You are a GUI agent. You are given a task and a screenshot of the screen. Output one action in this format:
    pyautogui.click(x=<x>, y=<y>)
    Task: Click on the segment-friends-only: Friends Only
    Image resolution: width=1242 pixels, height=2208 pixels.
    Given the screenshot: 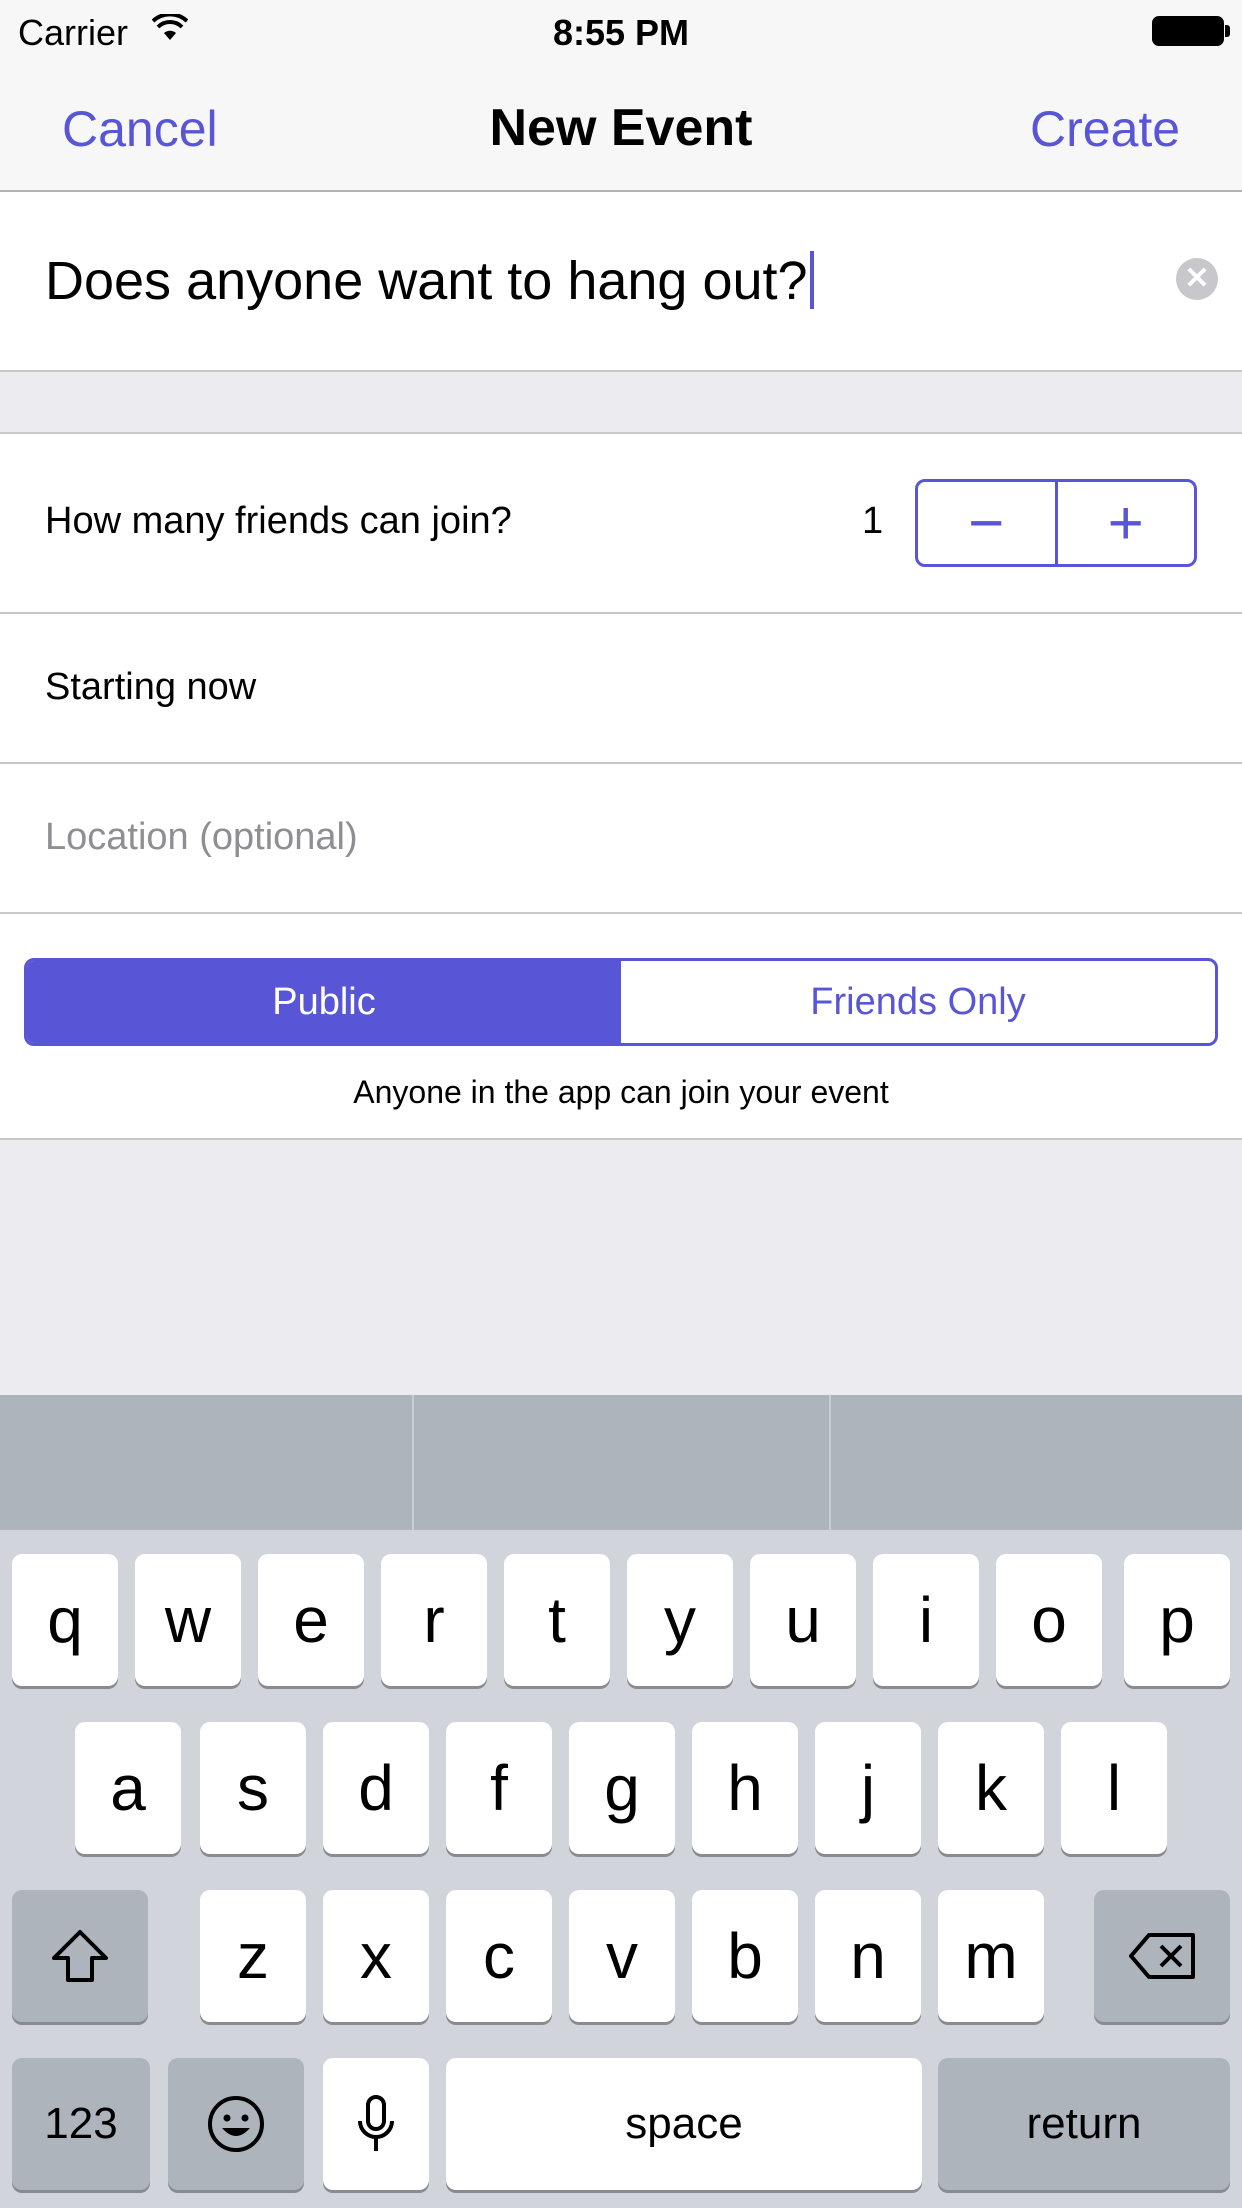 What is the action you would take?
    pyautogui.click(x=918, y=1002)
    